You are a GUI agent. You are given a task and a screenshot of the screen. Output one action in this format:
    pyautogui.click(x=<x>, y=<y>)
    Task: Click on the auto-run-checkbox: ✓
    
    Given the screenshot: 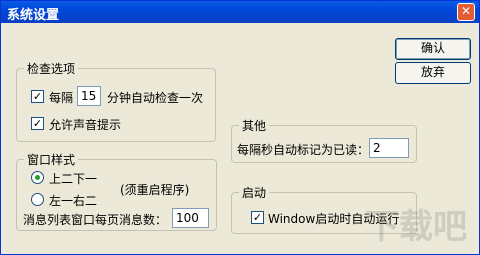 What is the action you would take?
    pyautogui.click(x=257, y=217)
    